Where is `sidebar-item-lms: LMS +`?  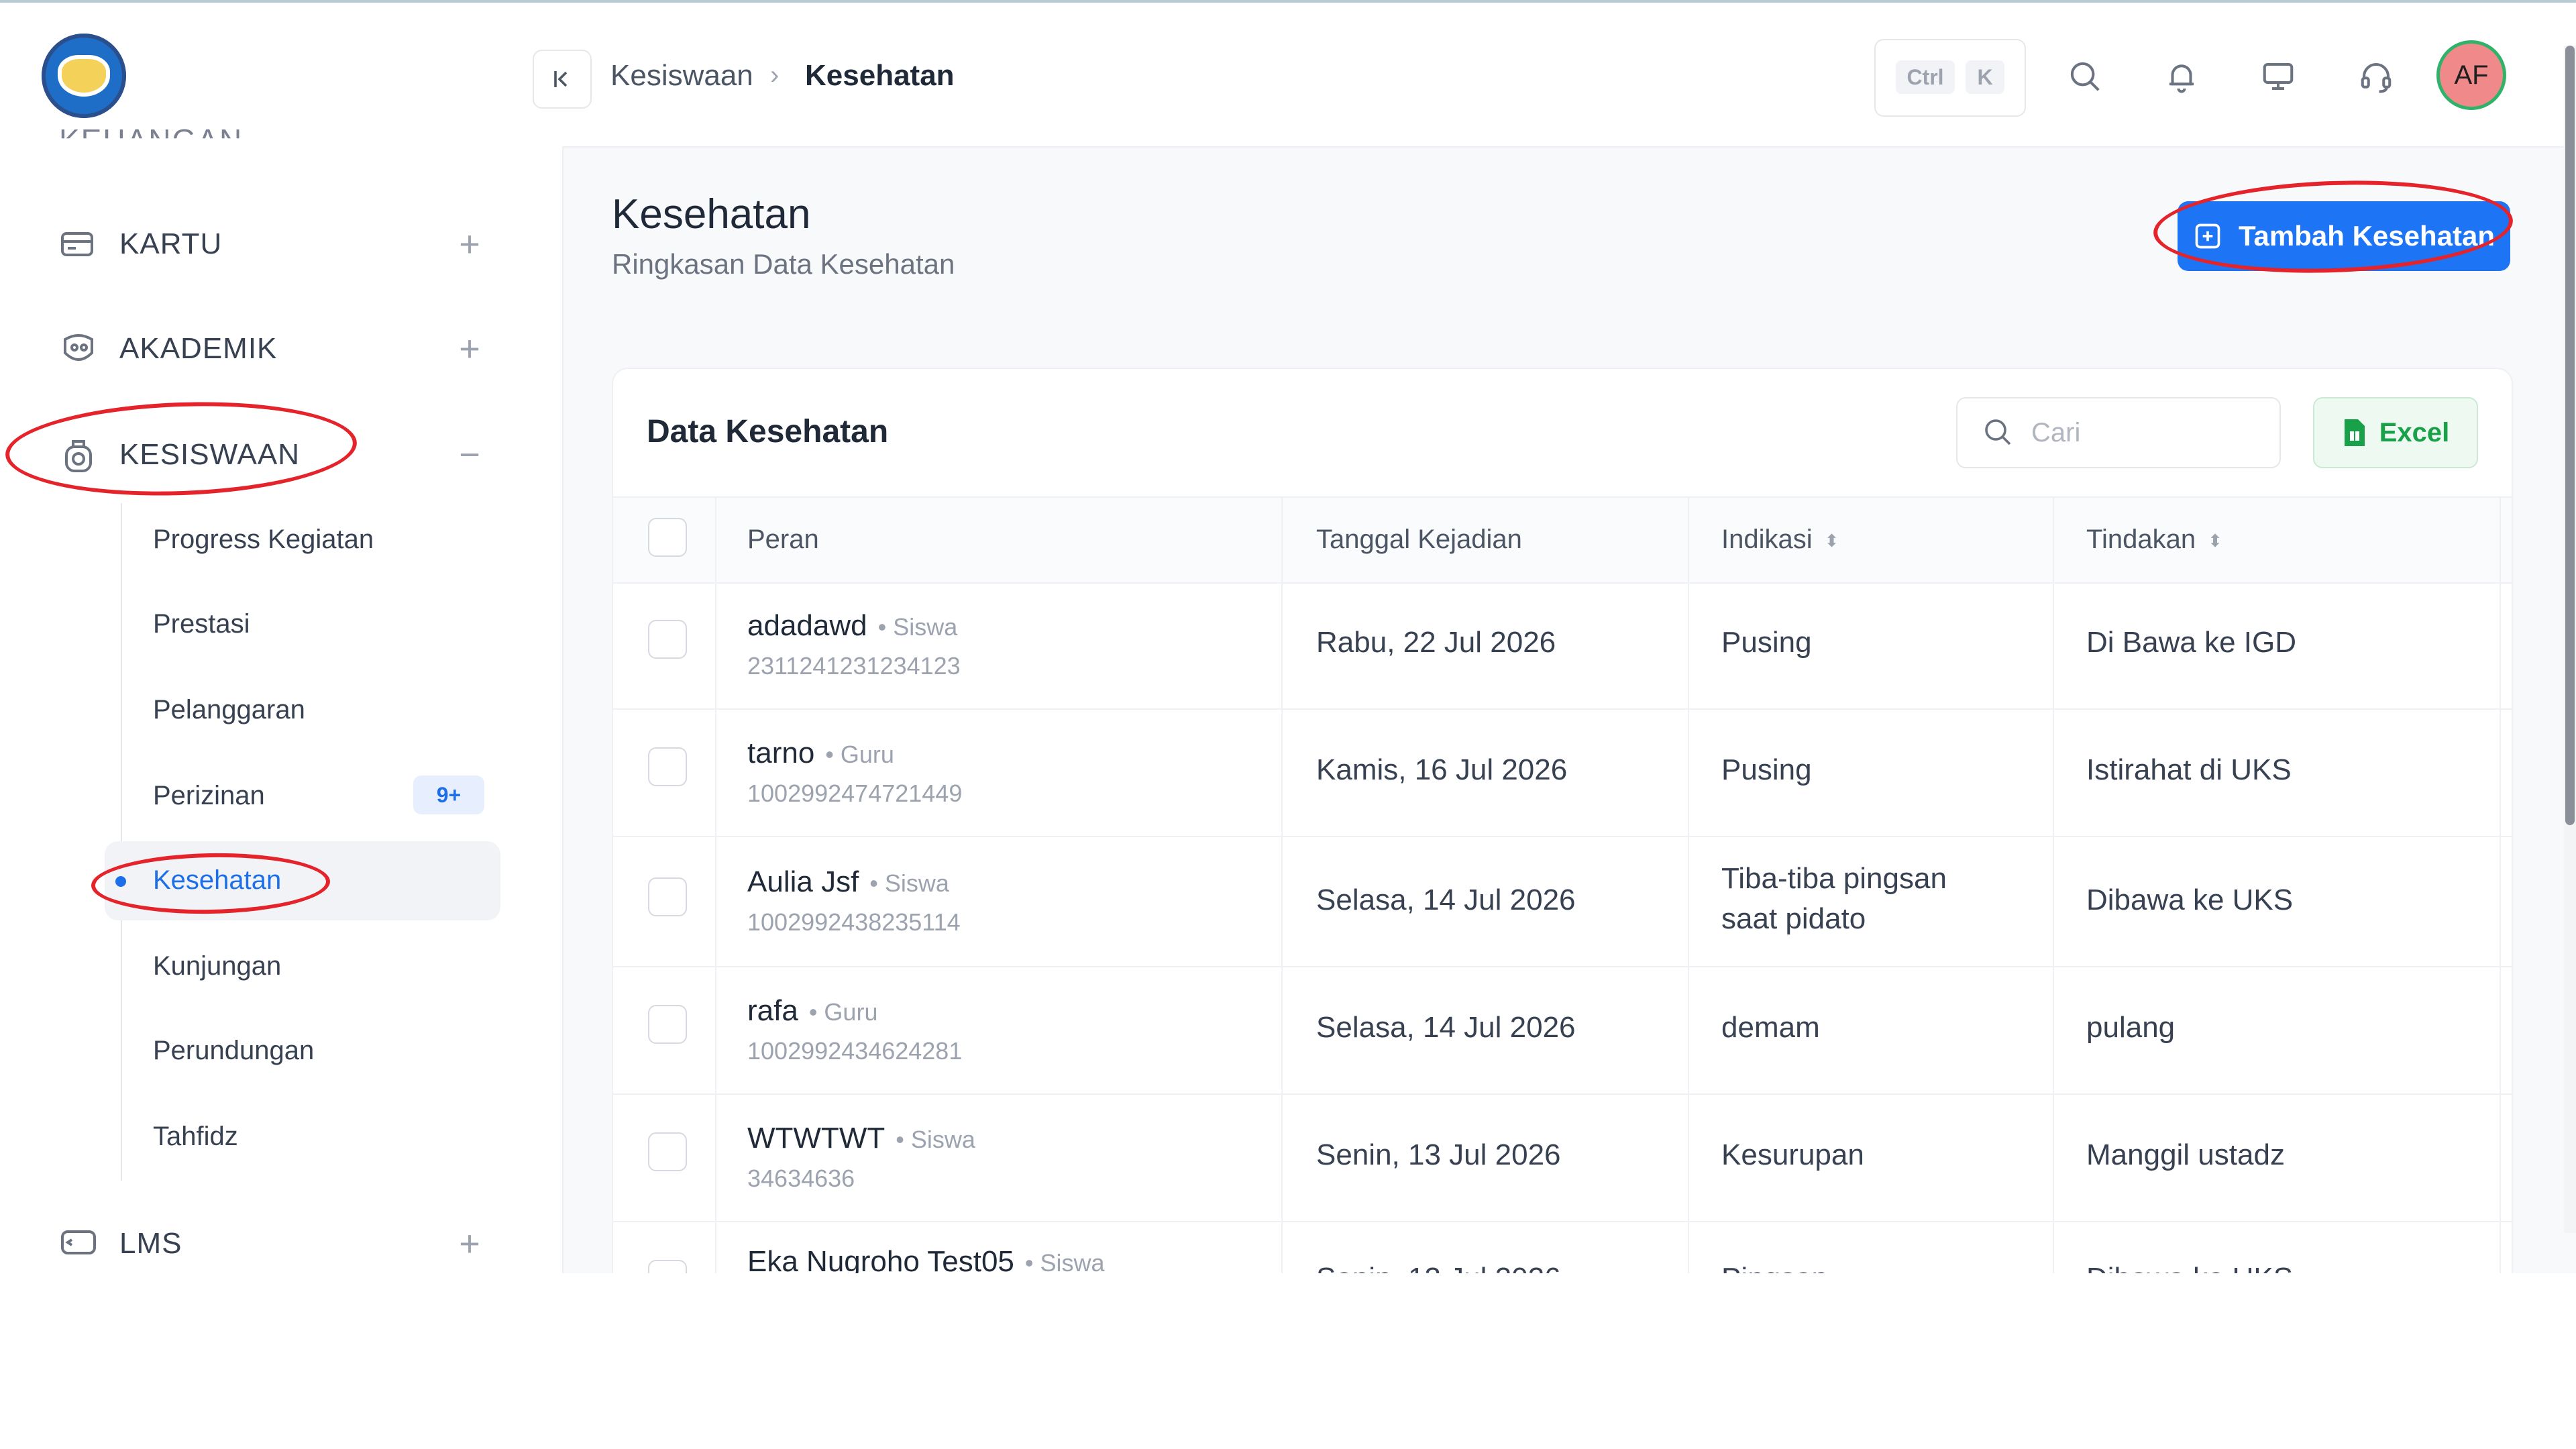 sidebar-item-lms: LMS + is located at coordinates (281, 1241).